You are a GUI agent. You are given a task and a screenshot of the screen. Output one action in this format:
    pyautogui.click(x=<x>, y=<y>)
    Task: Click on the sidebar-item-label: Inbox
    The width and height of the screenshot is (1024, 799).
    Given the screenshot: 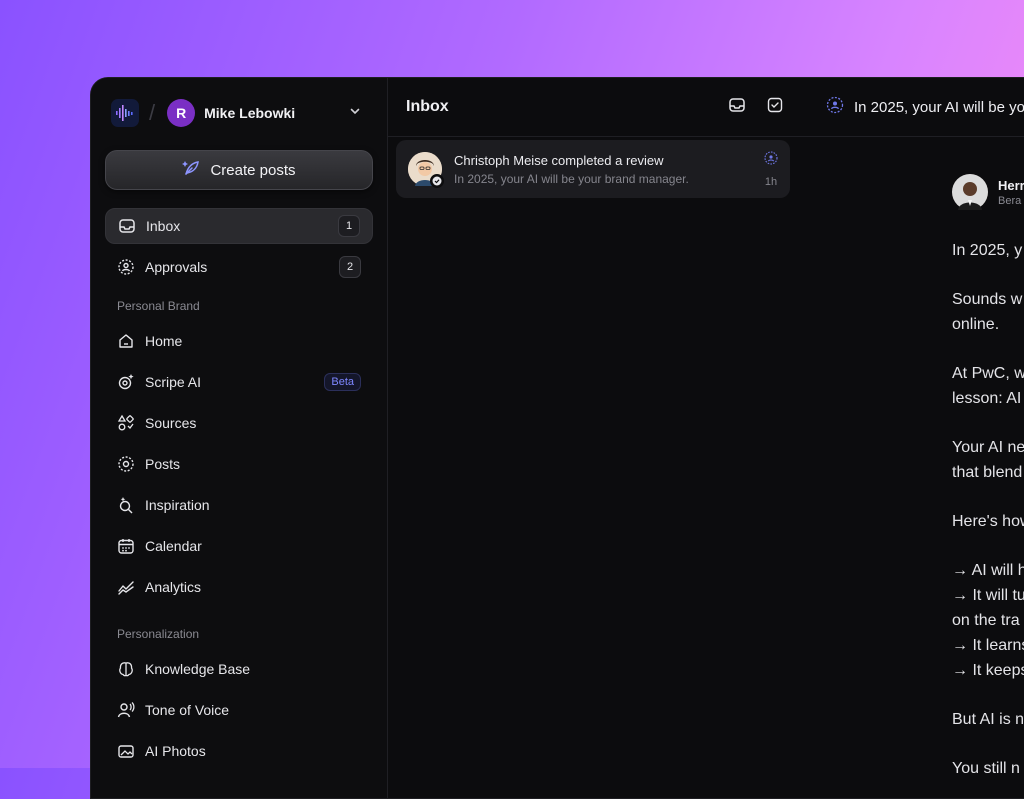 What is the action you would take?
    pyautogui.click(x=163, y=226)
    